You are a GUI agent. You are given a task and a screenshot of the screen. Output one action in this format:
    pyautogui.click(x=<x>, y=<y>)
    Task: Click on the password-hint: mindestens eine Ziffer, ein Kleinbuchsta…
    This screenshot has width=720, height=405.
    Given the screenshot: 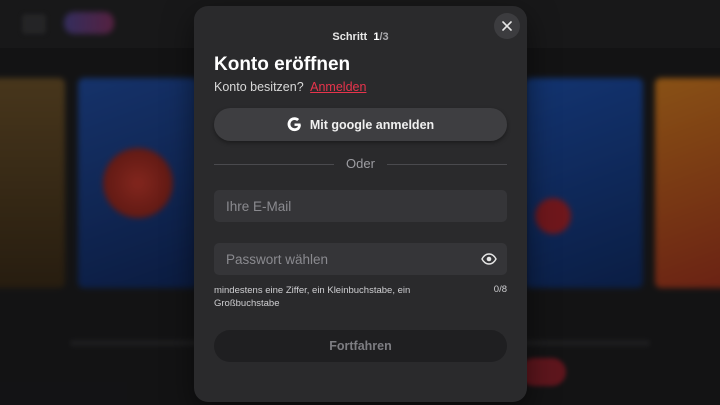 What is the action you would take?
    pyautogui.click(x=312, y=297)
    